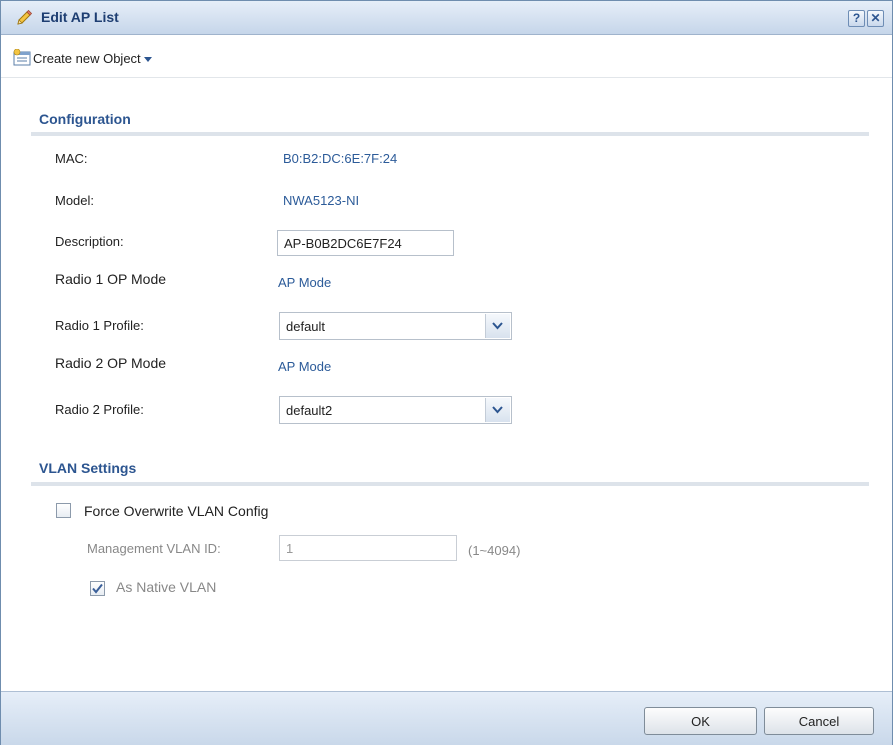  What do you see at coordinates (80, 17) in the screenshot?
I see `dialog-title: Edit AP List` at bounding box center [80, 17].